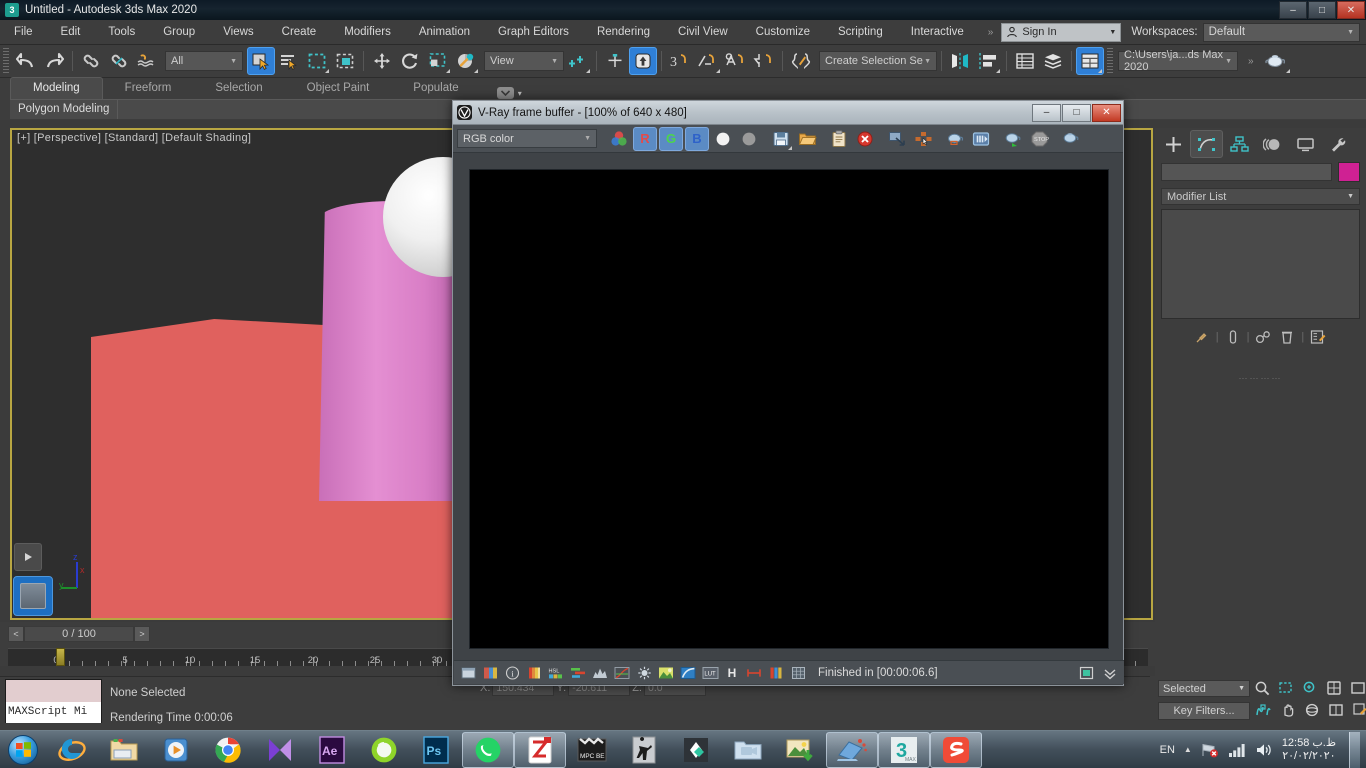 This screenshot has height=768, width=1366. I want to click on maximize-viewport-icon, so click(1336, 710).